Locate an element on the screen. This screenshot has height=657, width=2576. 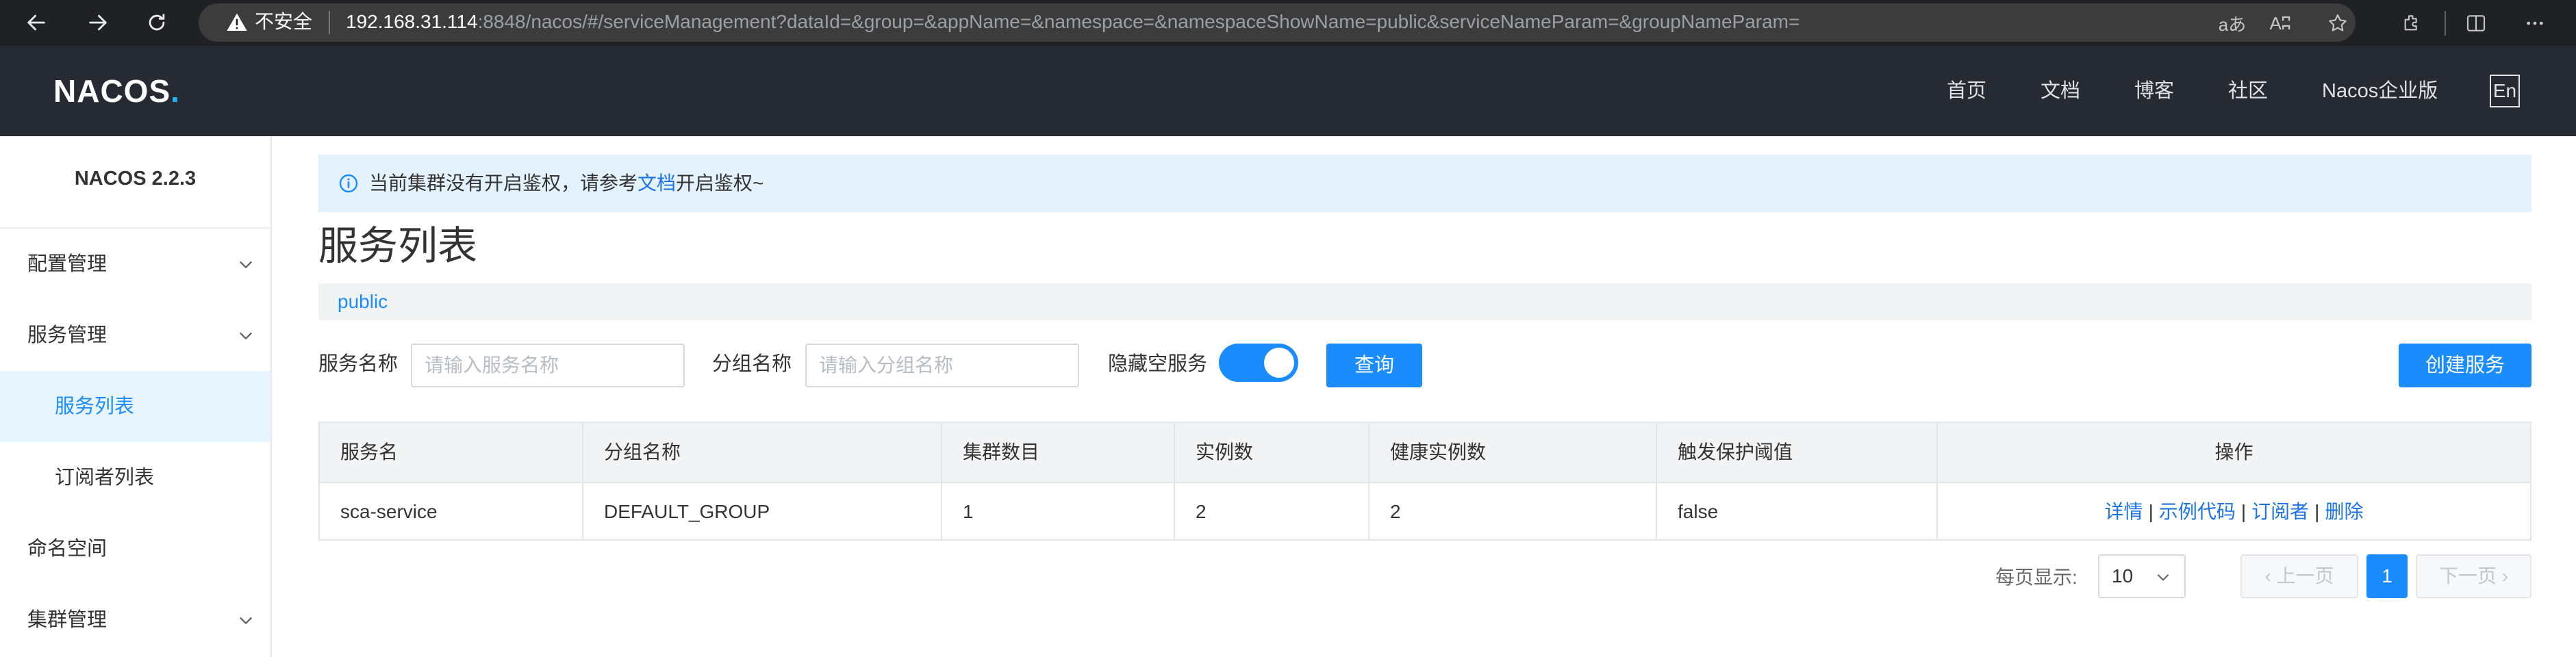
toolbar-divider is located at coordinates (2445, 23).